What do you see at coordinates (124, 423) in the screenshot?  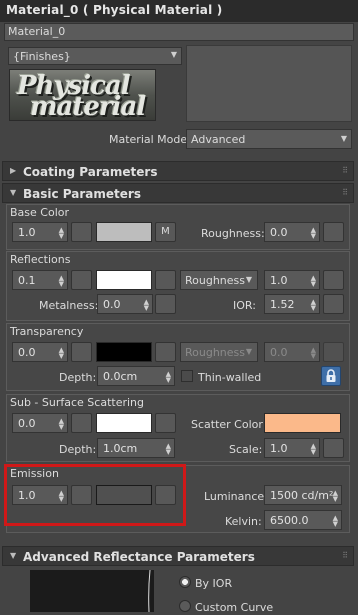 I see `sss-color-swatch` at bounding box center [124, 423].